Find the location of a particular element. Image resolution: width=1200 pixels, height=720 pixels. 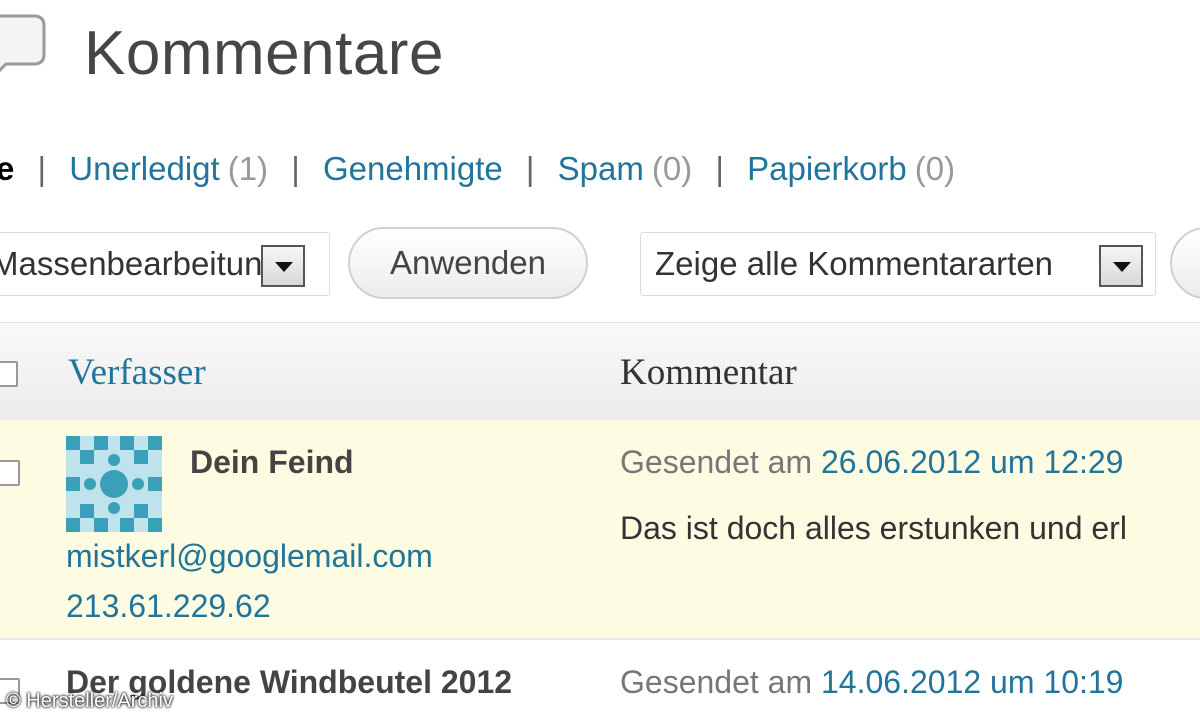

comment-author-email: mistkerl@googlemail.com is located at coordinates (249, 556).